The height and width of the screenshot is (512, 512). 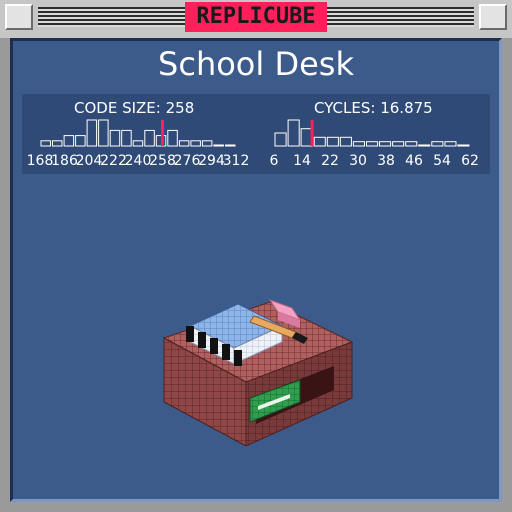 I want to click on code-size-tick-label: 294, so click(x=211, y=161).